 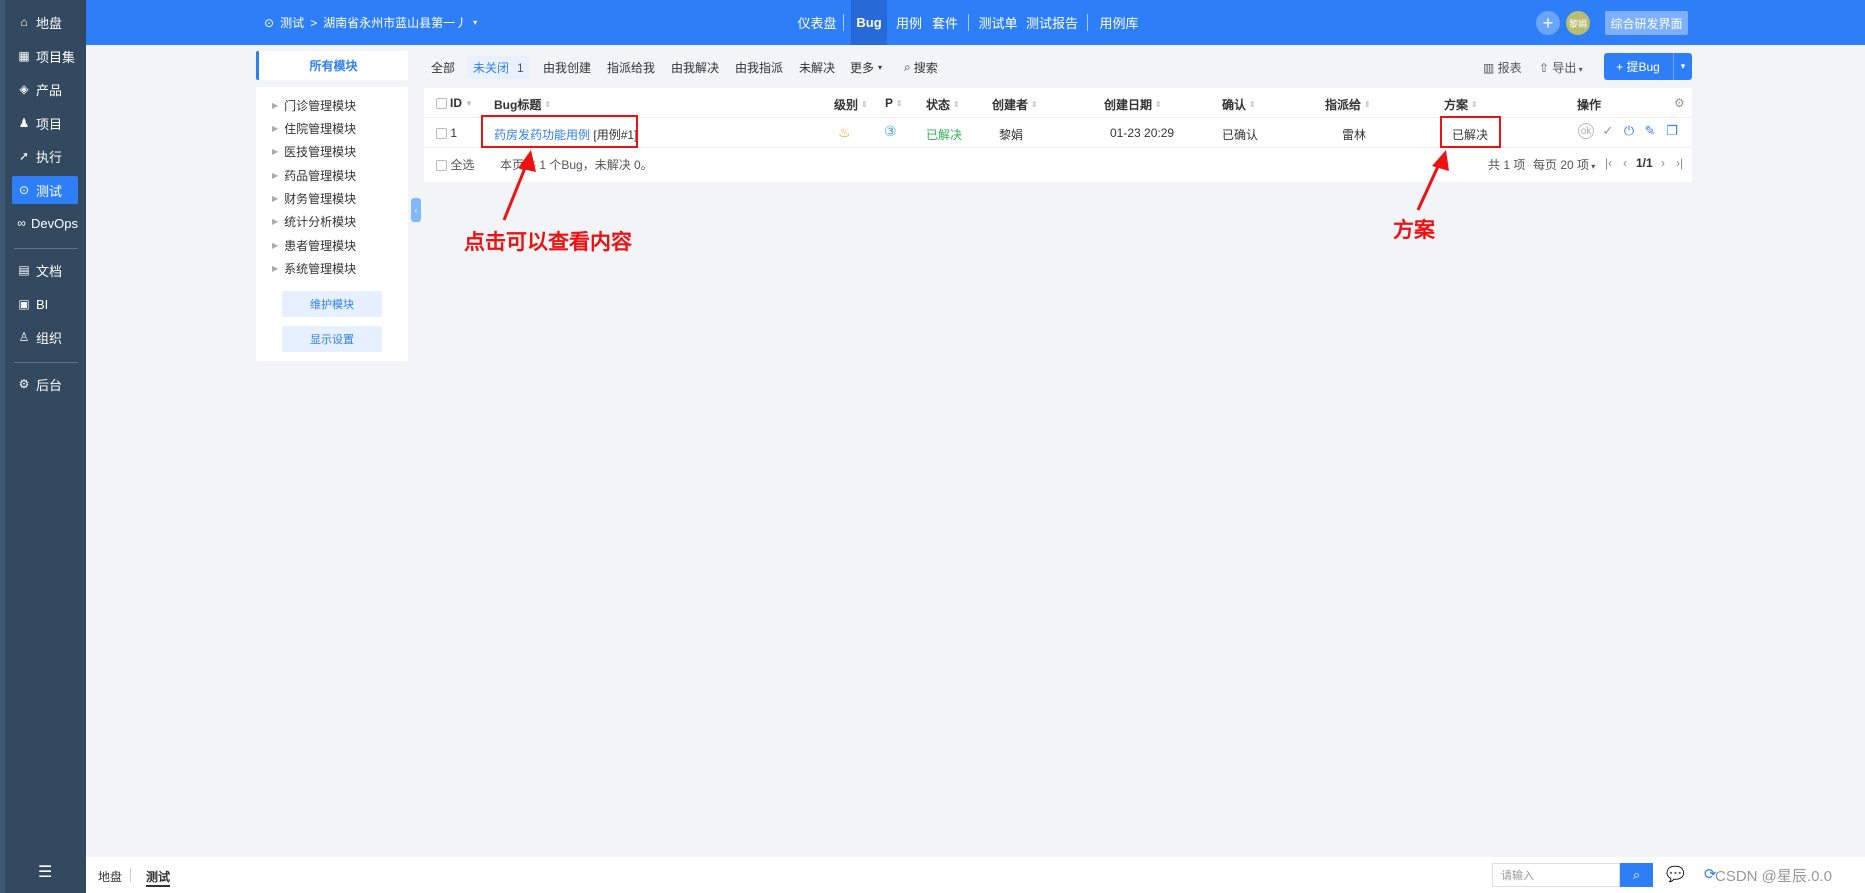 I want to click on search-icon: ⌕, so click(x=1636, y=875).